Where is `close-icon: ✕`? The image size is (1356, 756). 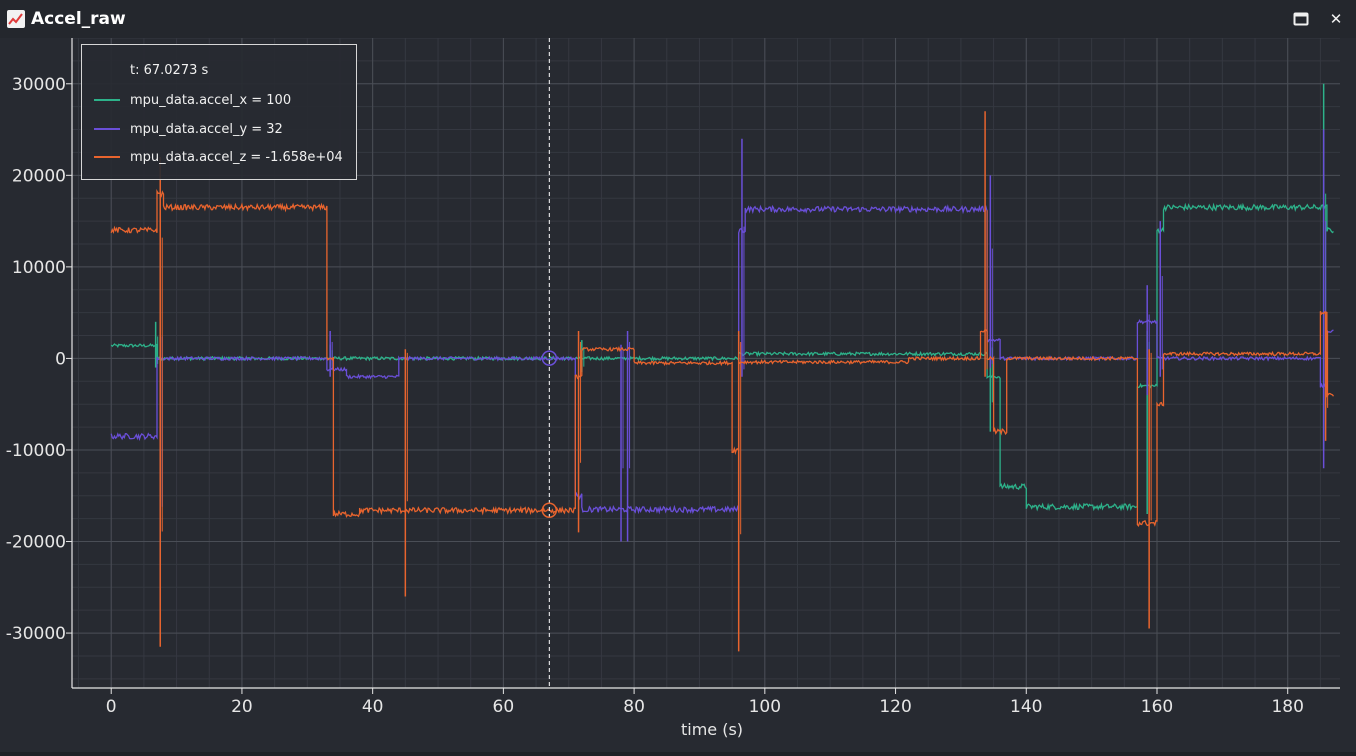 close-icon: ✕ is located at coordinates (1336, 19).